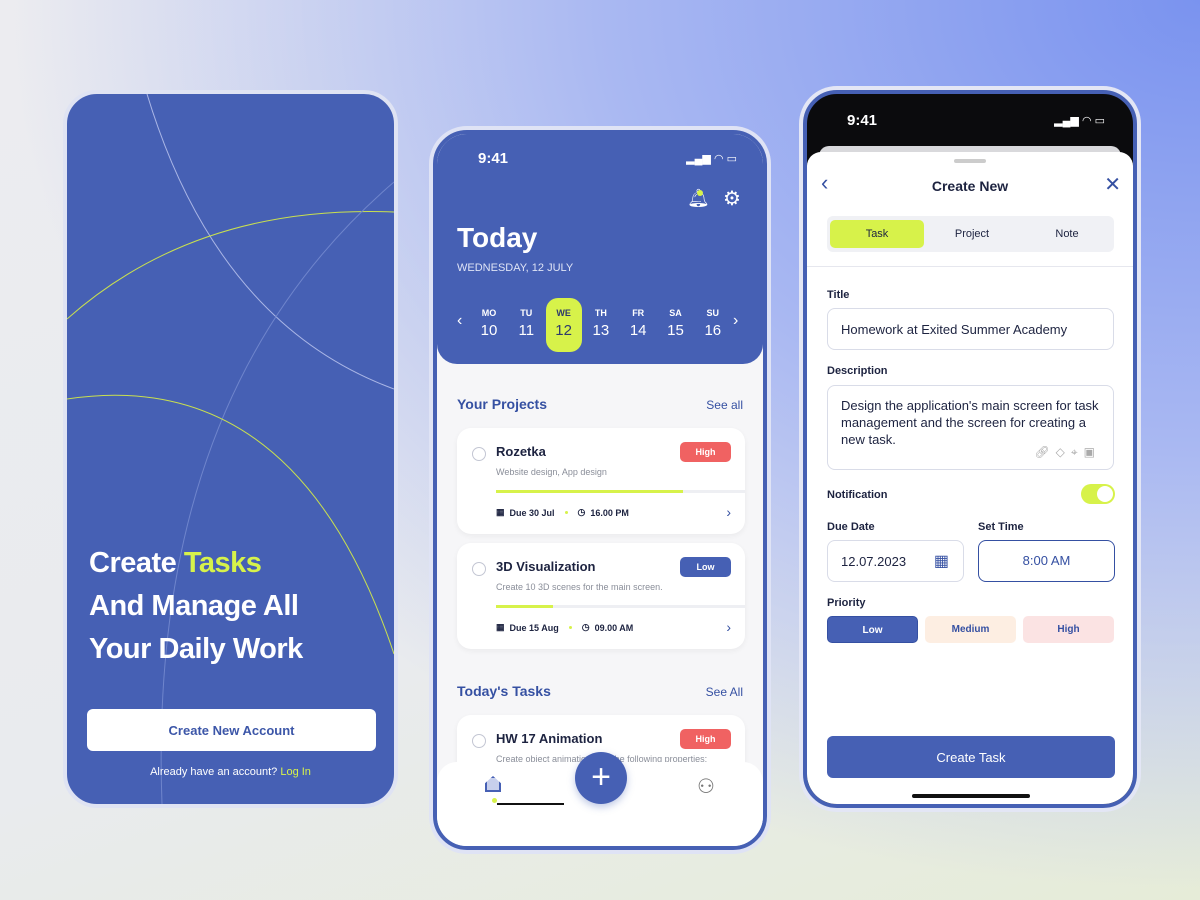  I want to click on day-su: SU 16, so click(713, 323).